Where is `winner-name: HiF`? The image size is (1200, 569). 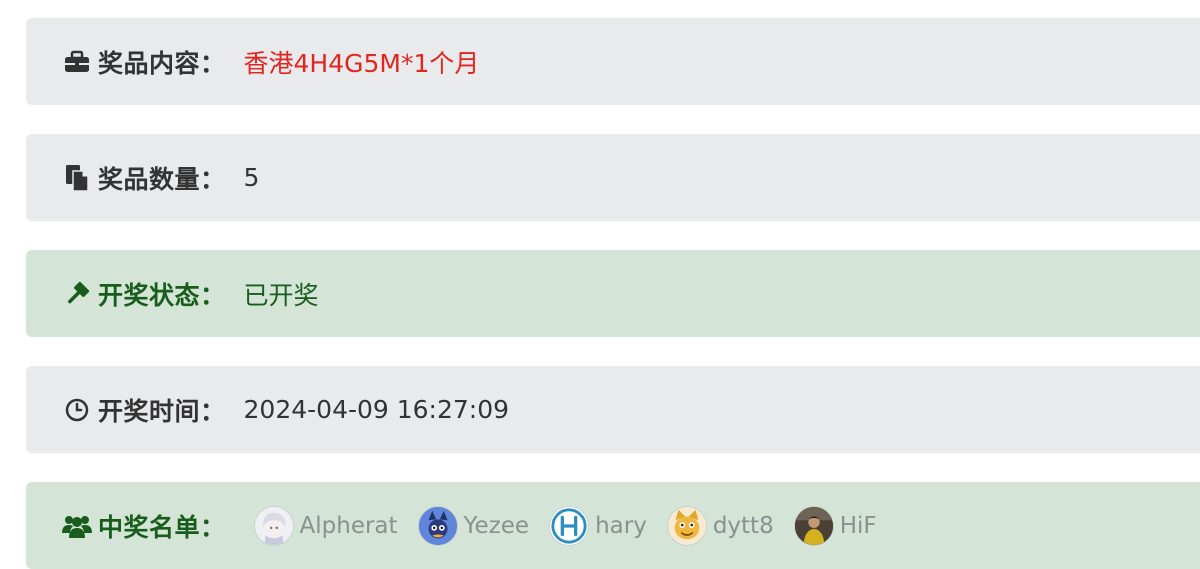
winner-name: HiF is located at coordinates (858, 526).